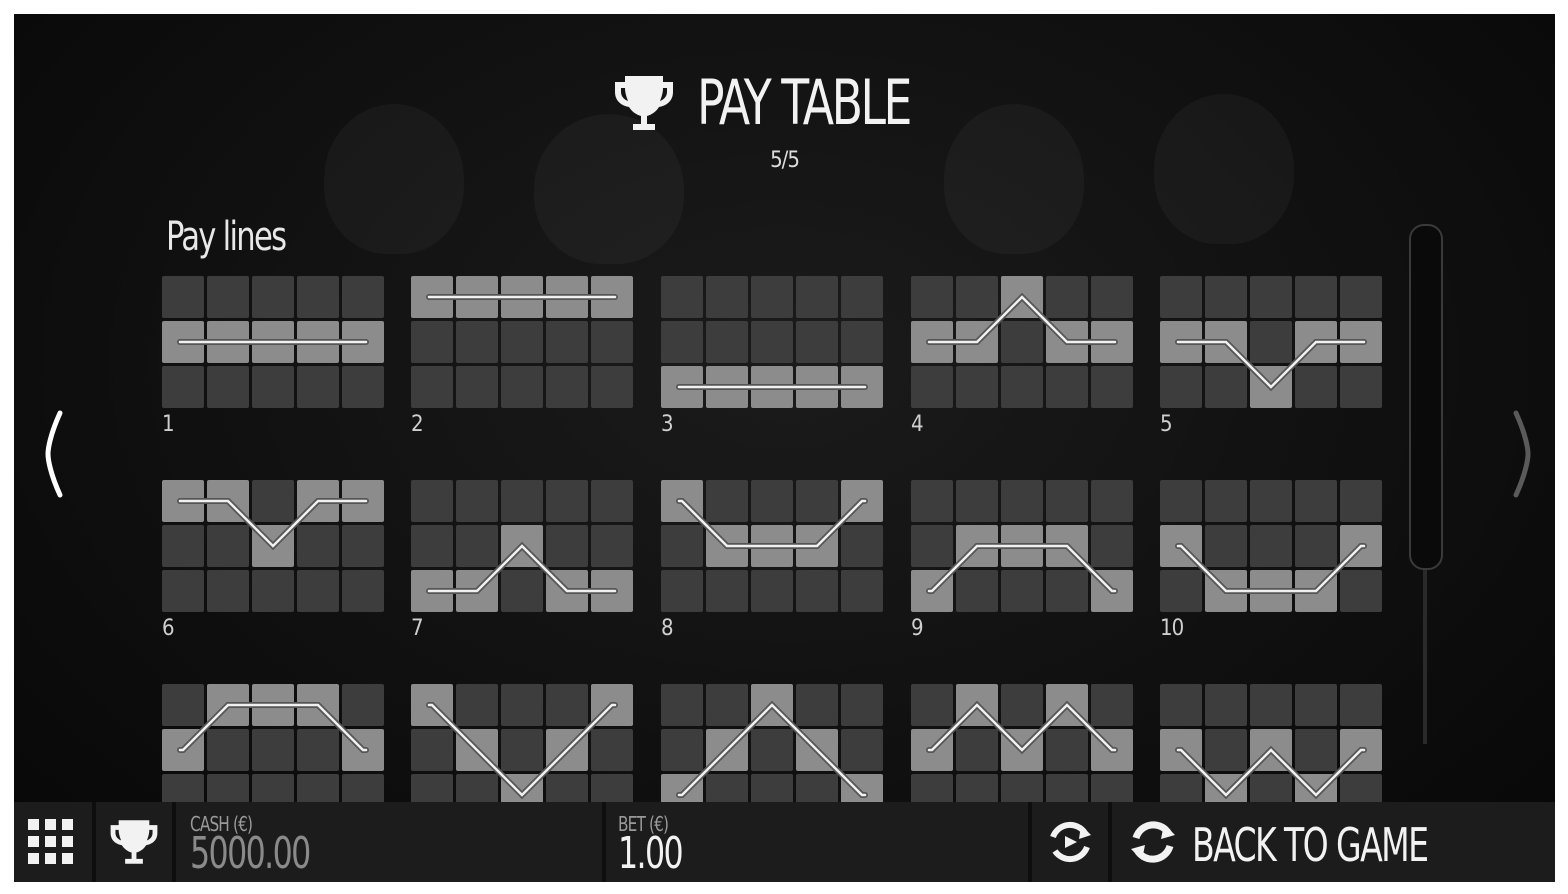 Image resolution: width=1568 pixels, height=894 pixels. I want to click on payline-number: 3, so click(667, 424).